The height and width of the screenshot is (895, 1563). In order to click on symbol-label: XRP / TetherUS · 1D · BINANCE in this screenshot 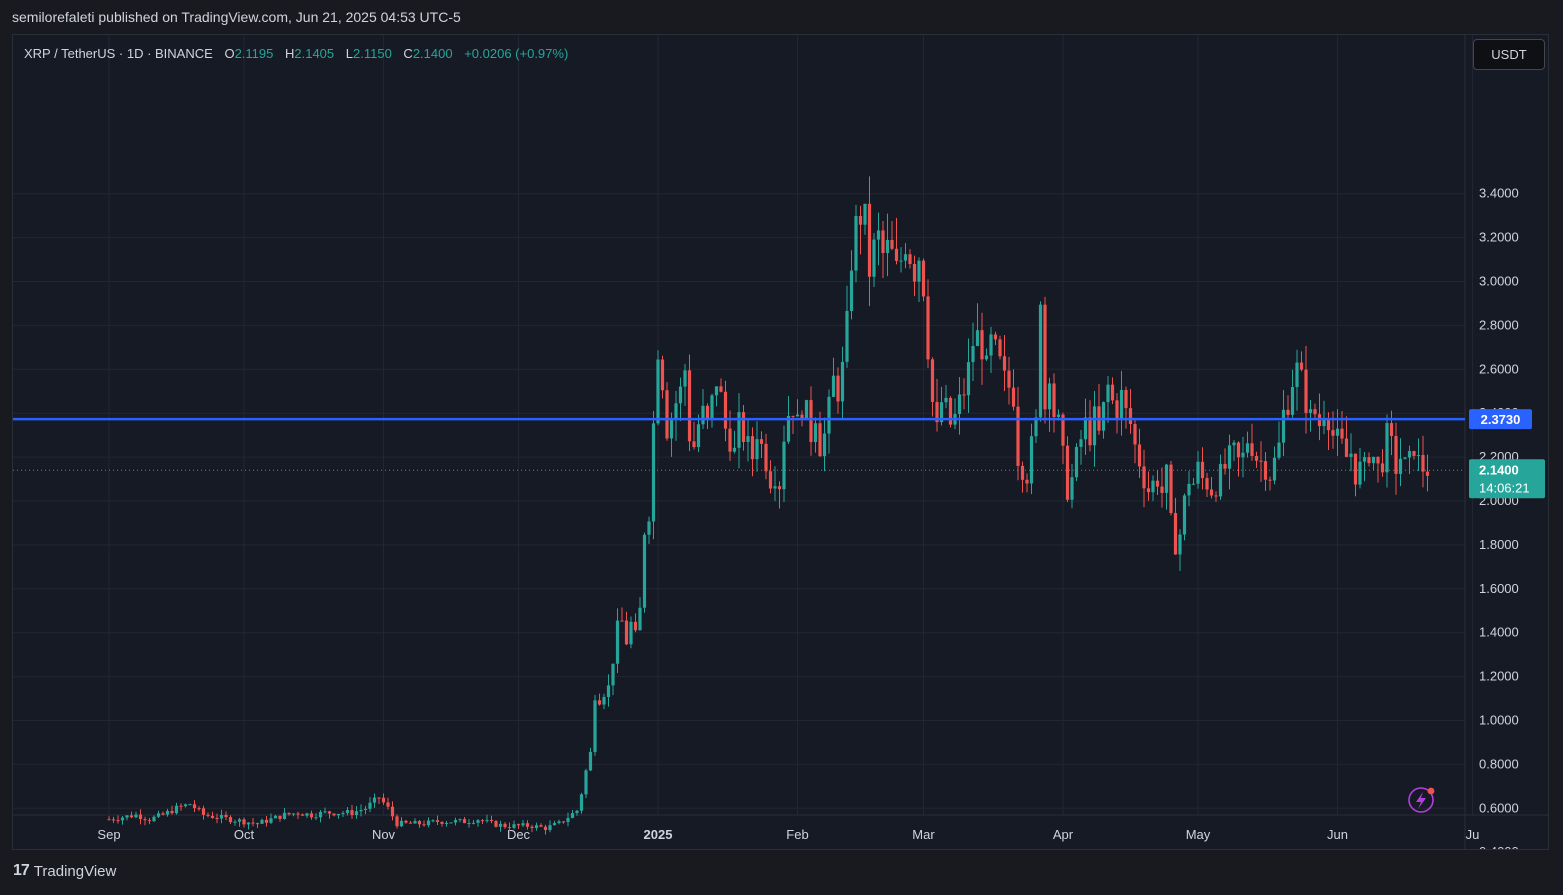, I will do `click(118, 53)`.